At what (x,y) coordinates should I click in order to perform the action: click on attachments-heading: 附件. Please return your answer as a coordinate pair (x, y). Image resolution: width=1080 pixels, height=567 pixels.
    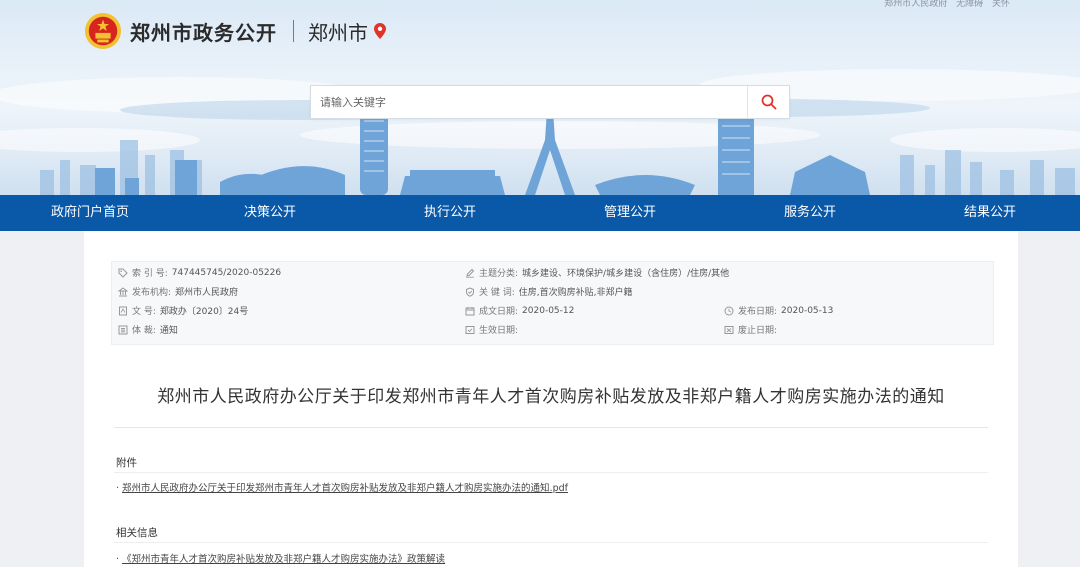
    Looking at the image, I should click on (126, 463).